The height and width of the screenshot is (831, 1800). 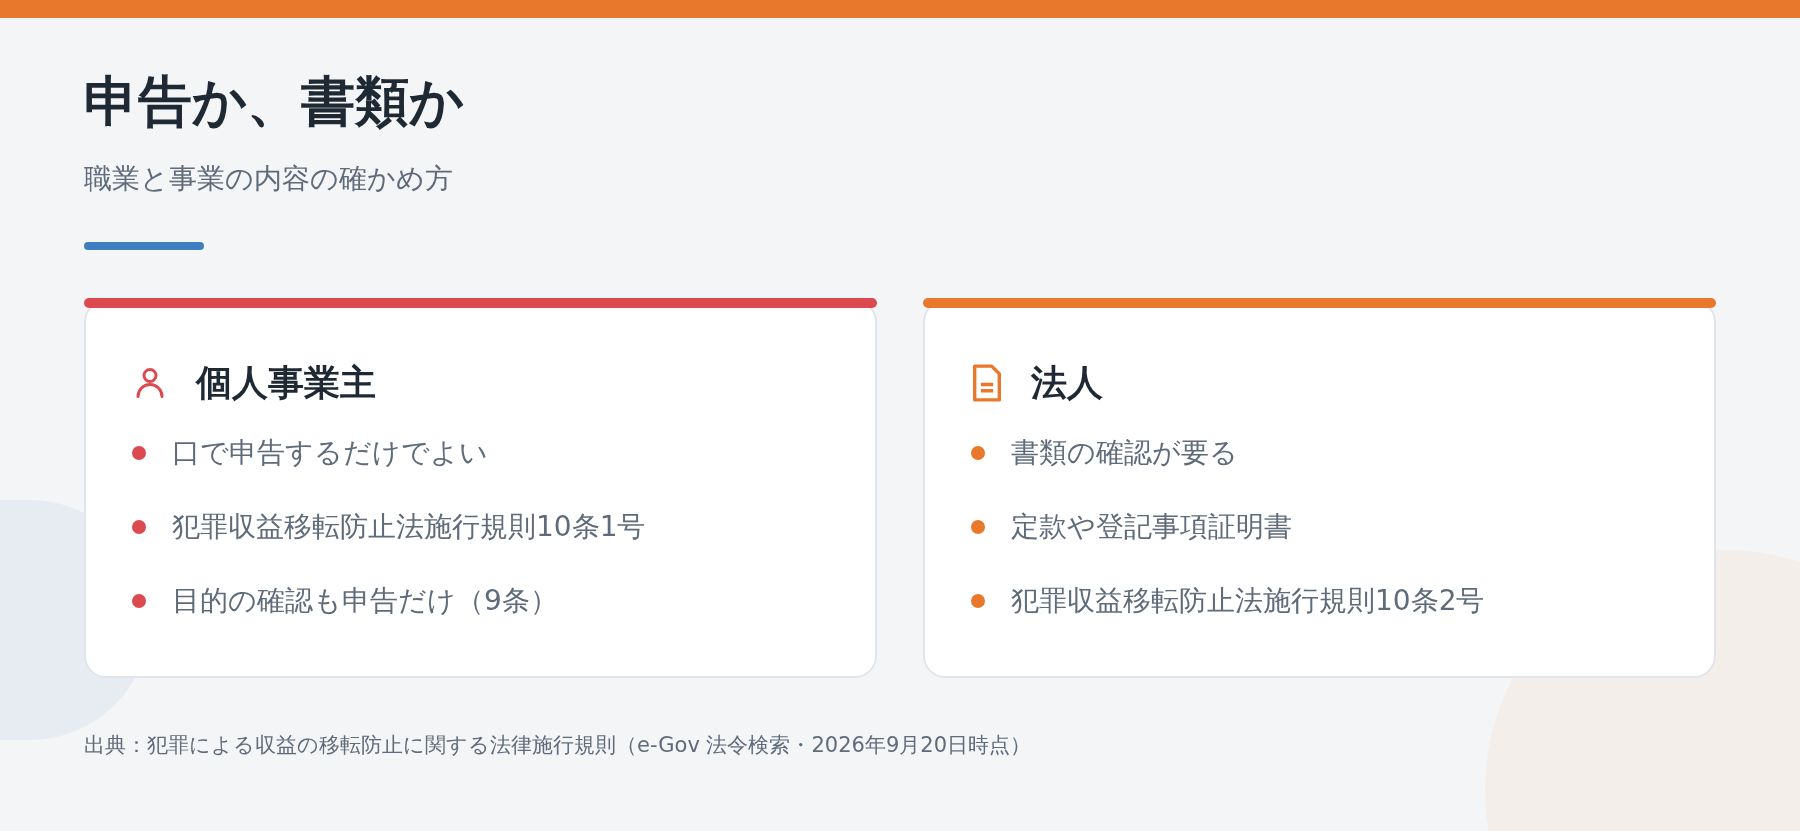 What do you see at coordinates (558, 745) in the screenshot?
I see `source-note: 出典：犯罪による収益の移転防止に関する法律施行規則（e-Gov 法令検索・2026年9月20日時点）` at bounding box center [558, 745].